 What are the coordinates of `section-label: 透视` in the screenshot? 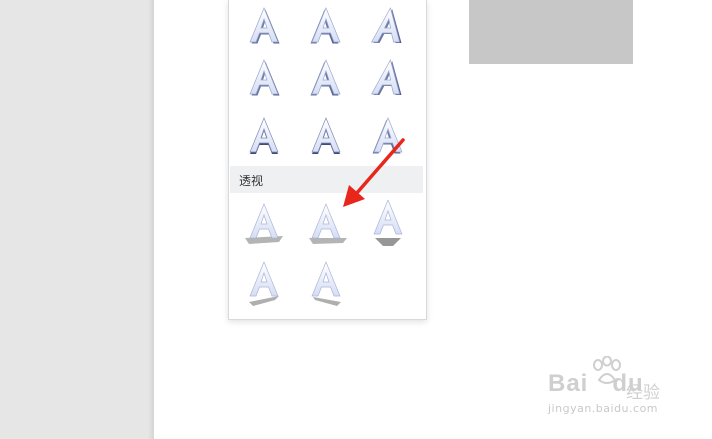 It's located at (251, 181).